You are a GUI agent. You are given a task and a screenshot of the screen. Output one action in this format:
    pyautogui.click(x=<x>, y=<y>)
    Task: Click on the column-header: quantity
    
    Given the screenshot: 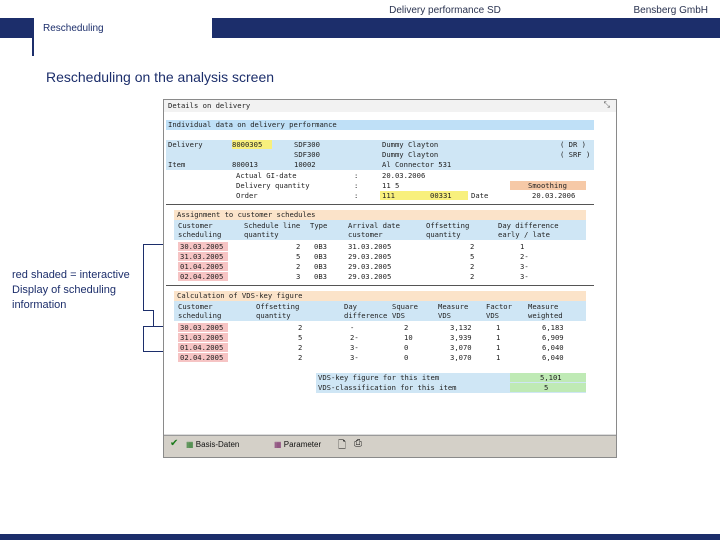 What is the action you would take?
    pyautogui.click(x=443, y=234)
    